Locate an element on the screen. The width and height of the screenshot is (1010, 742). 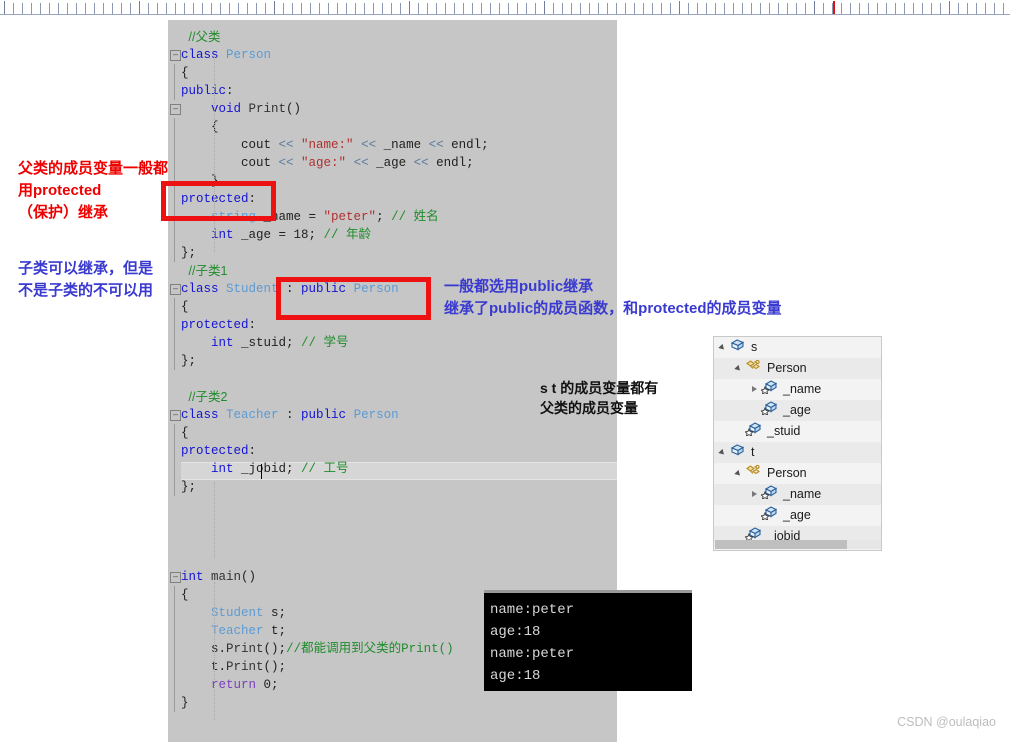
code-token: "age:" is located at coordinates (324, 163).